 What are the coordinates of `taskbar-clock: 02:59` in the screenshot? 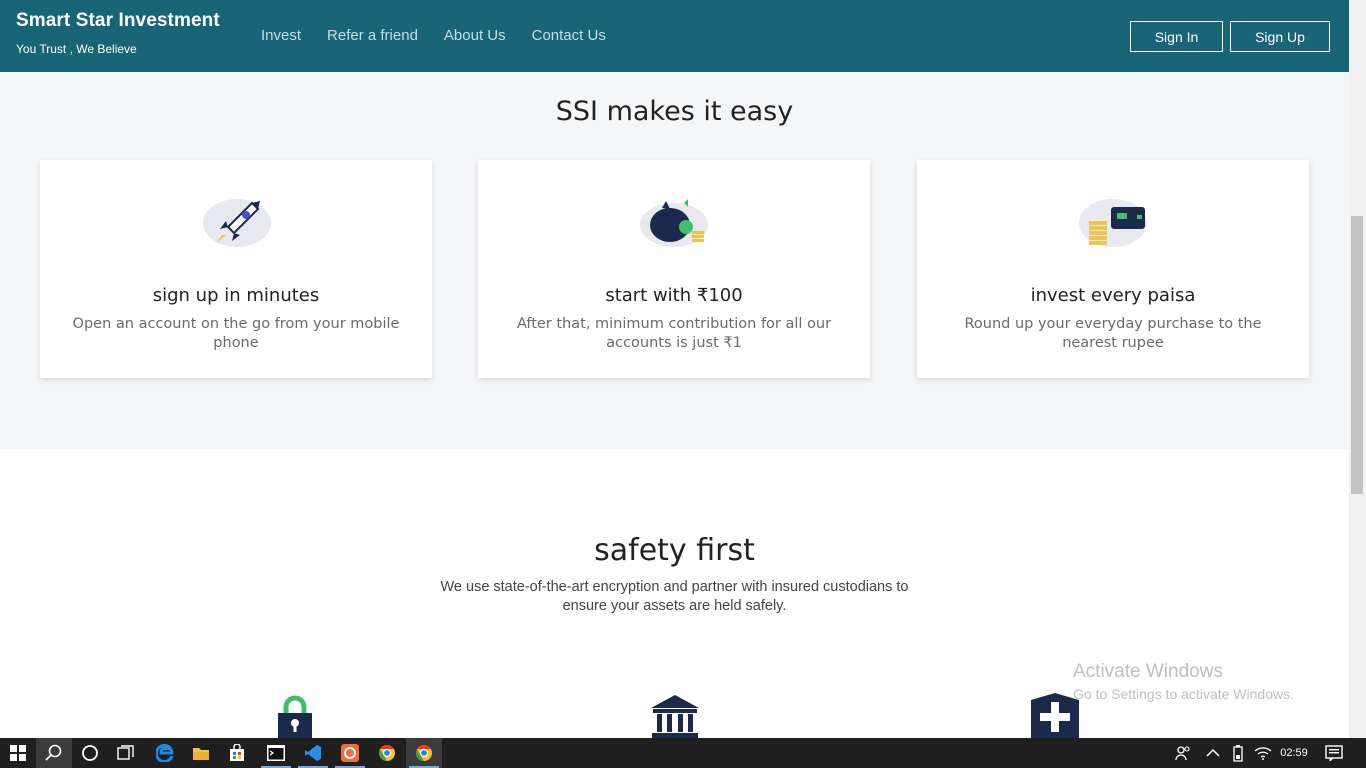 It's located at (1294, 753).